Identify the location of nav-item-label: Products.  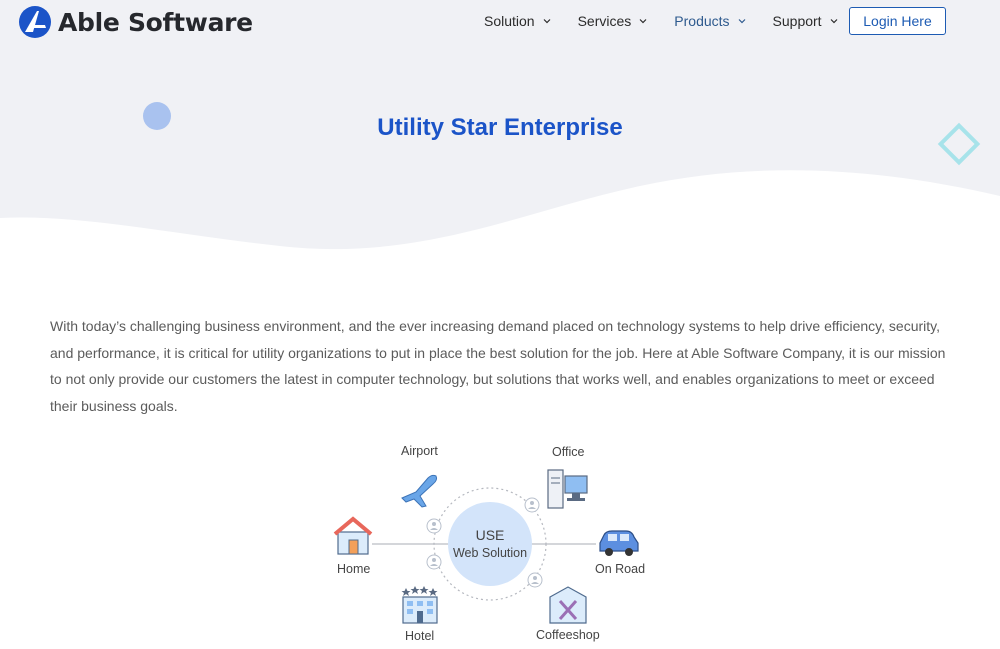
(702, 21).